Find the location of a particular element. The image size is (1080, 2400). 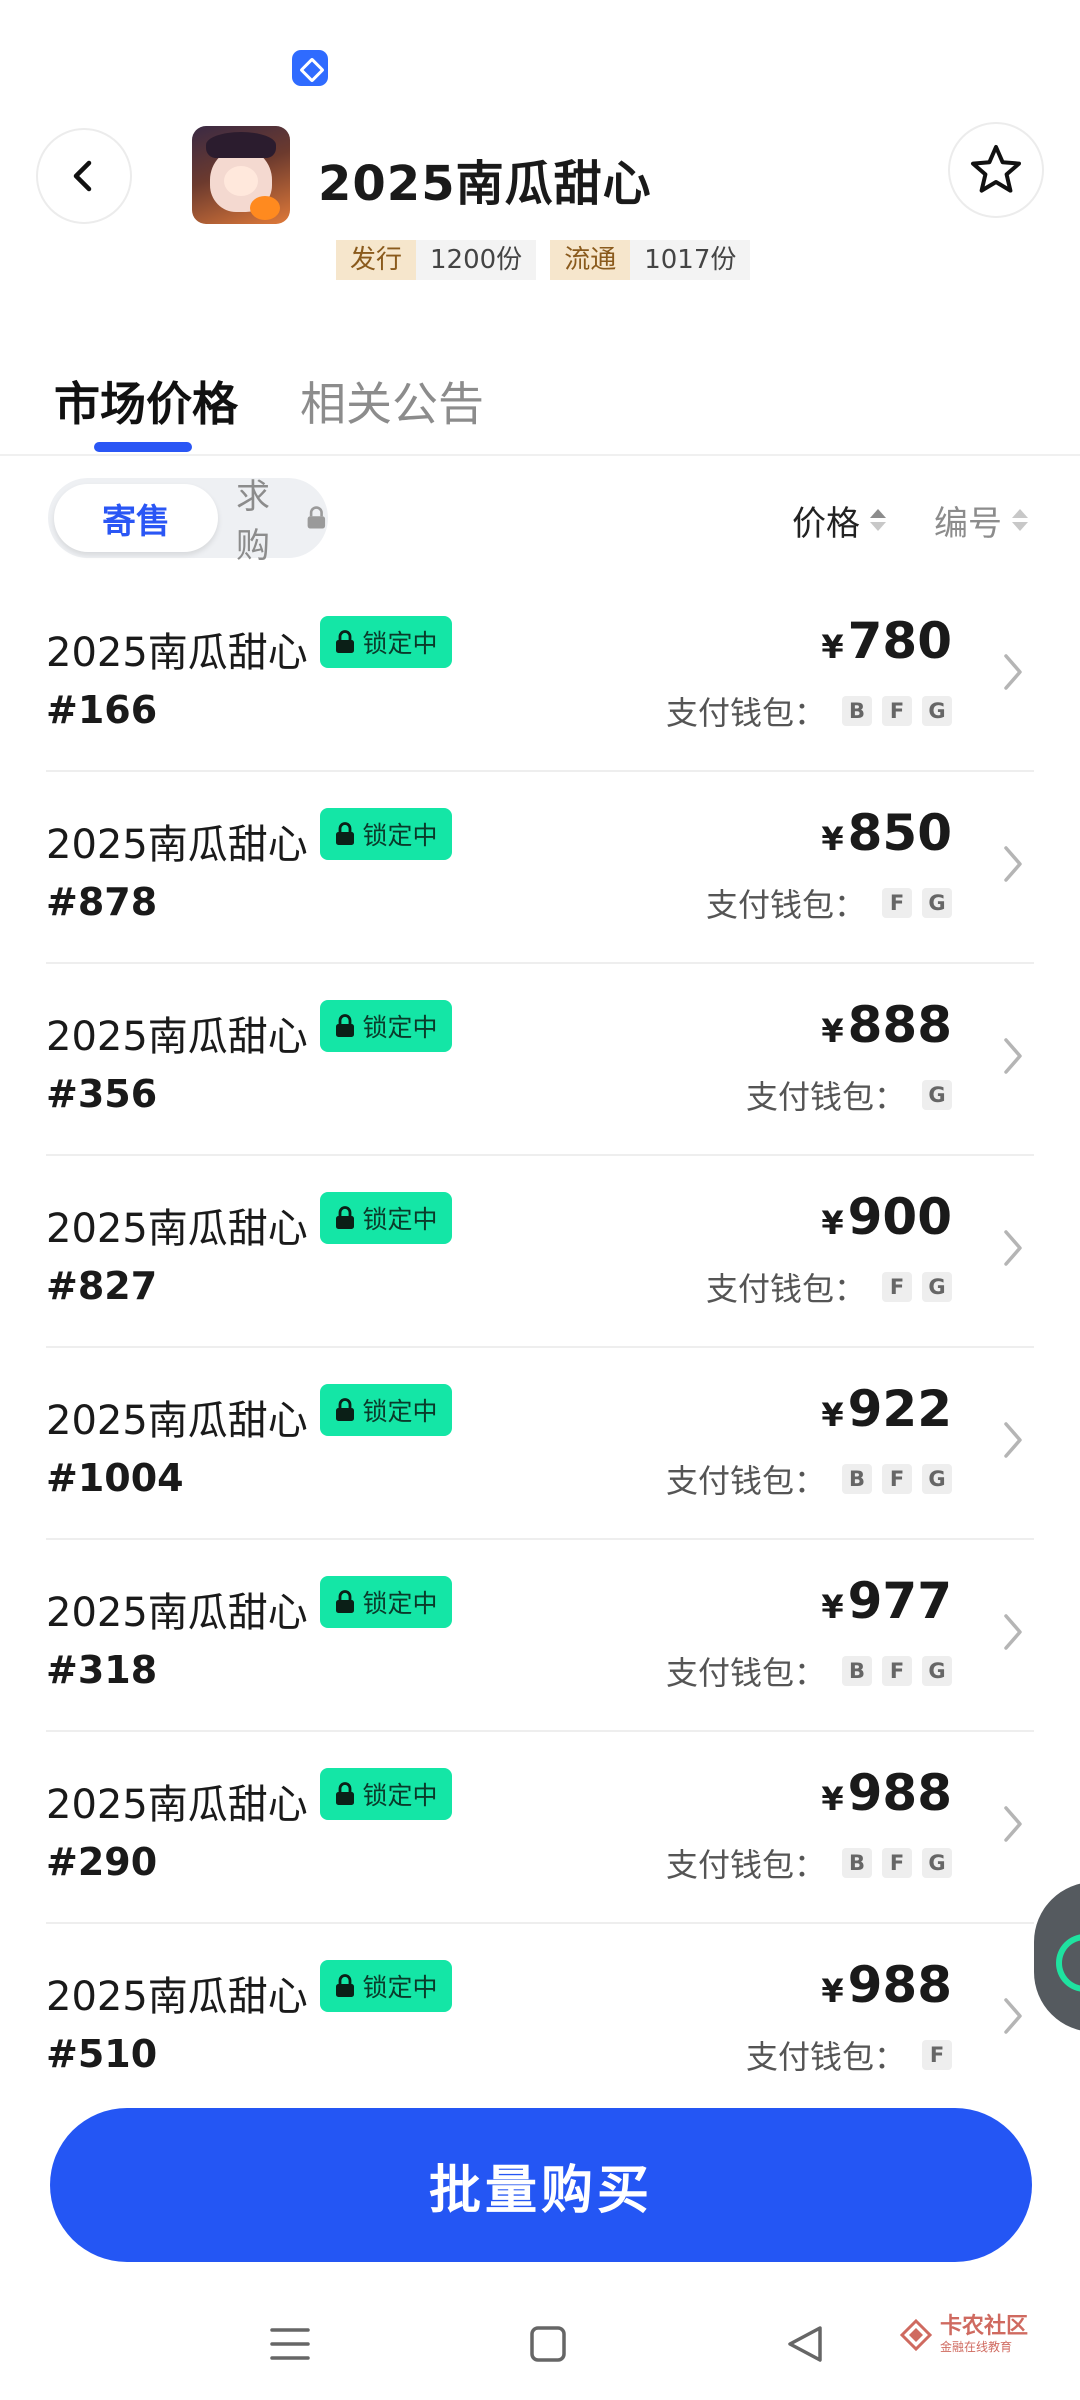

listing-number: #318 is located at coordinates (102, 1670).